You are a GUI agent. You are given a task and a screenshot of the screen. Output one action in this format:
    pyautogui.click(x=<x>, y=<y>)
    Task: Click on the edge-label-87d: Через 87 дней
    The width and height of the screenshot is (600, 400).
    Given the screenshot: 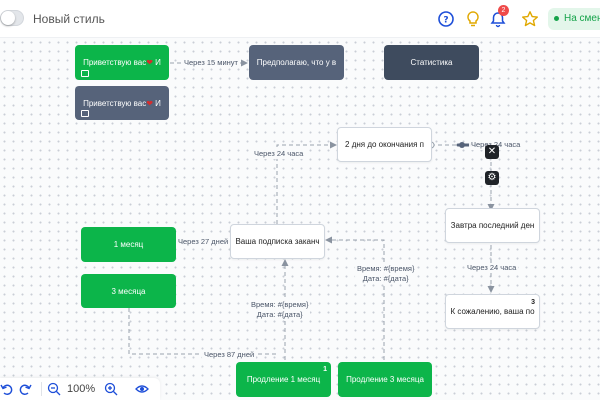 What is the action you would take?
    pyautogui.click(x=229, y=355)
    